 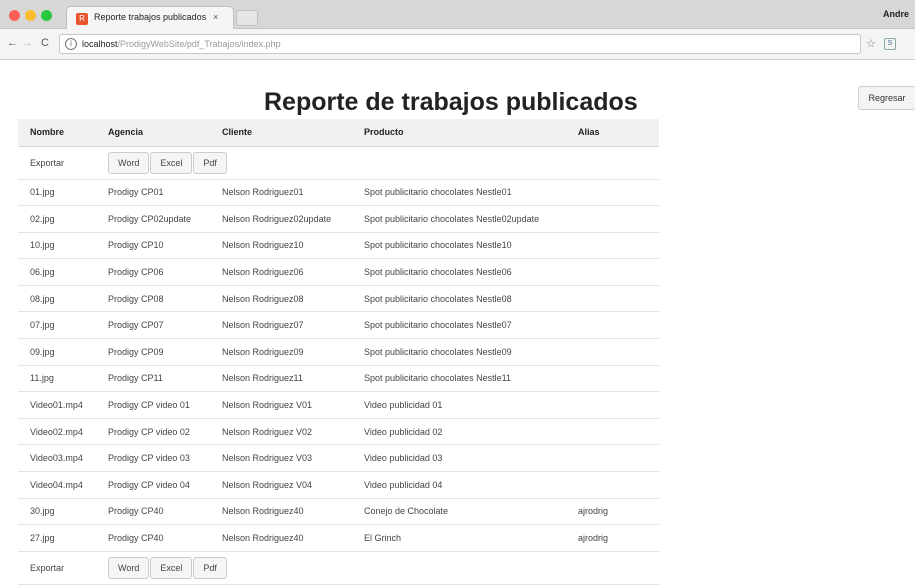 What do you see at coordinates (57, 352) in the screenshot?
I see `table-cell: 09.jpg` at bounding box center [57, 352].